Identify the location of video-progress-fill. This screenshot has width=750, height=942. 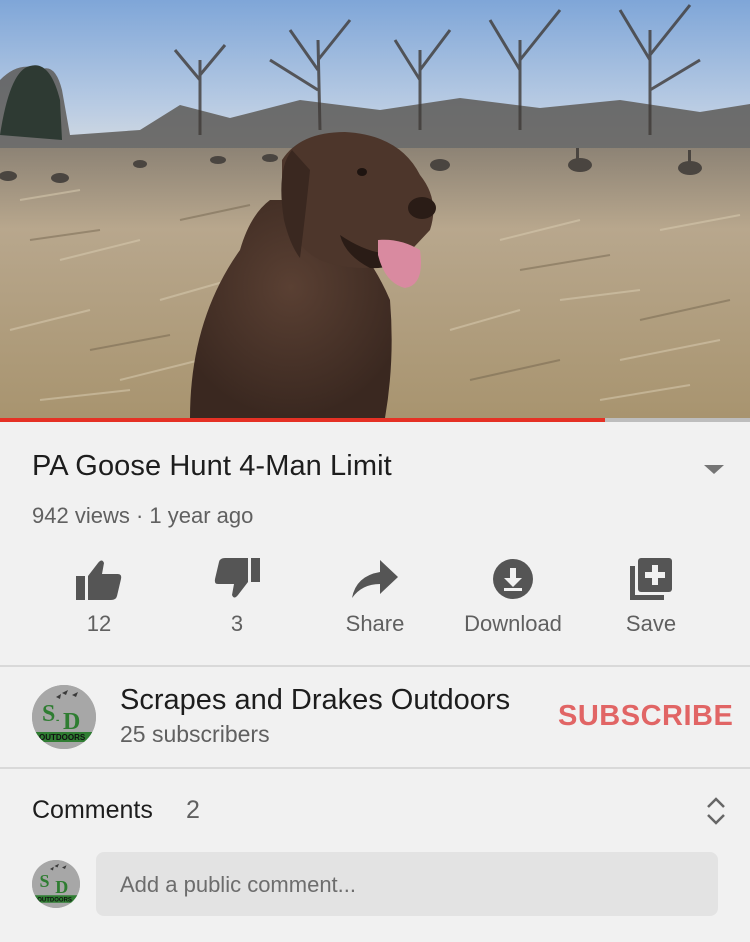
(303, 420).